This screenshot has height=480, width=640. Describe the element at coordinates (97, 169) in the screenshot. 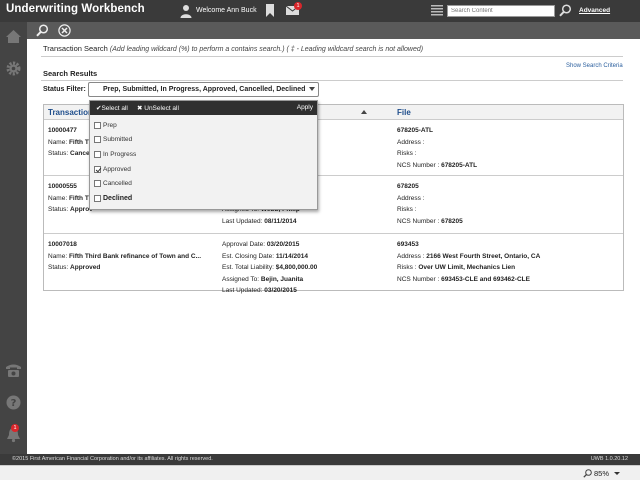

I see `checkbox-checked` at that location.